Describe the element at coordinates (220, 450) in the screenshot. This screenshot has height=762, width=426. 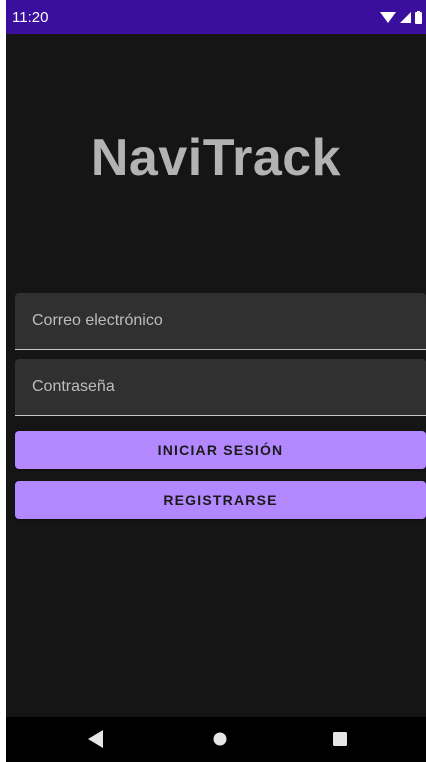
I see `login-button: INICIAR SESIÓN` at that location.